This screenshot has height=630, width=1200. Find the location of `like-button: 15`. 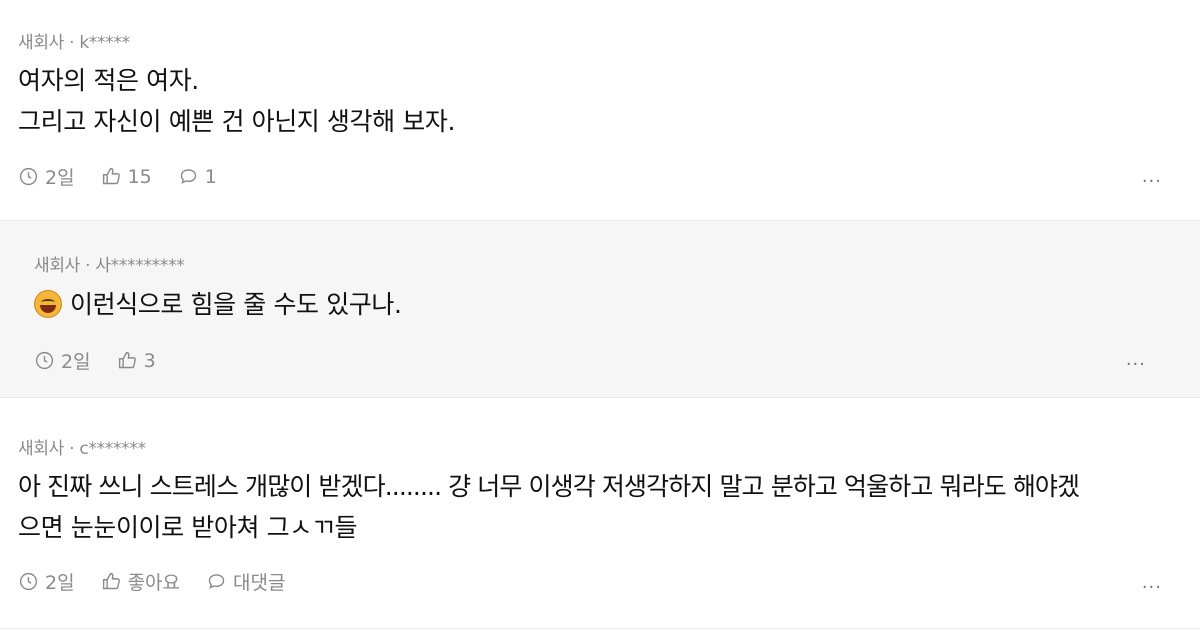

like-button: 15 is located at coordinates (126, 177).